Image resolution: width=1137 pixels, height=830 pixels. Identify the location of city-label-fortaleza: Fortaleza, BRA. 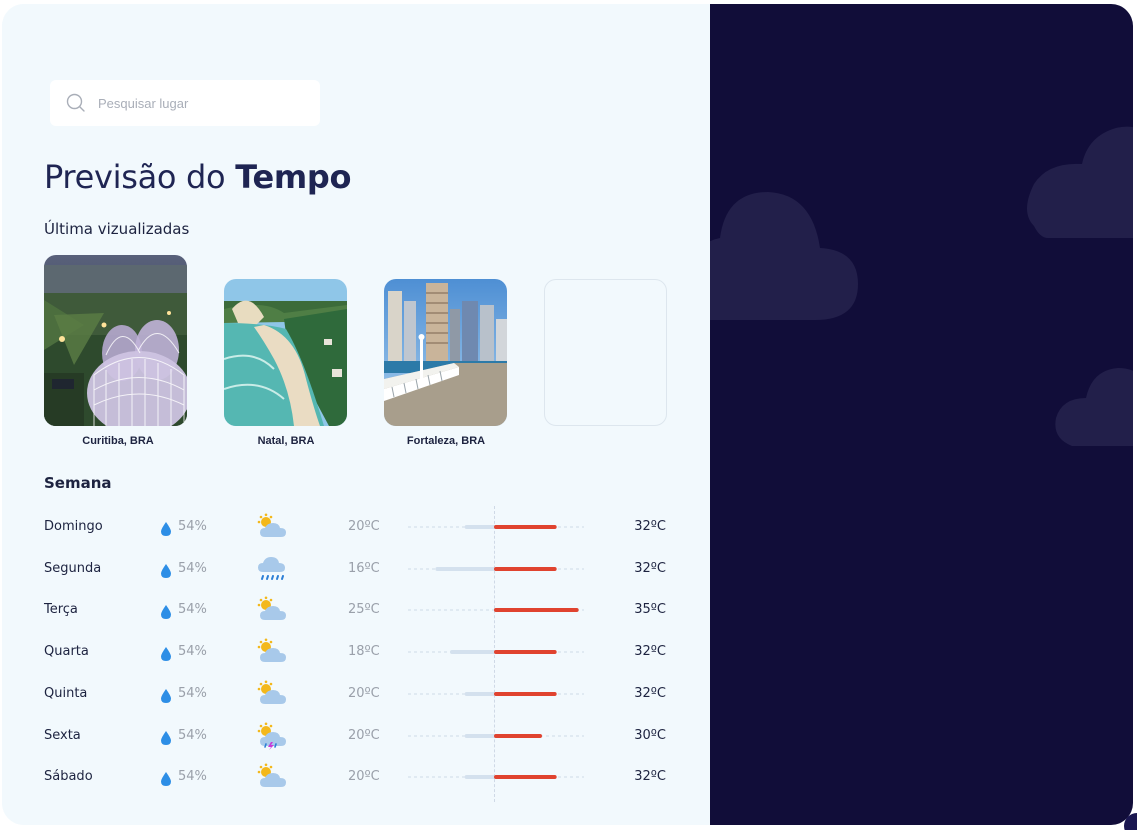
(446, 441).